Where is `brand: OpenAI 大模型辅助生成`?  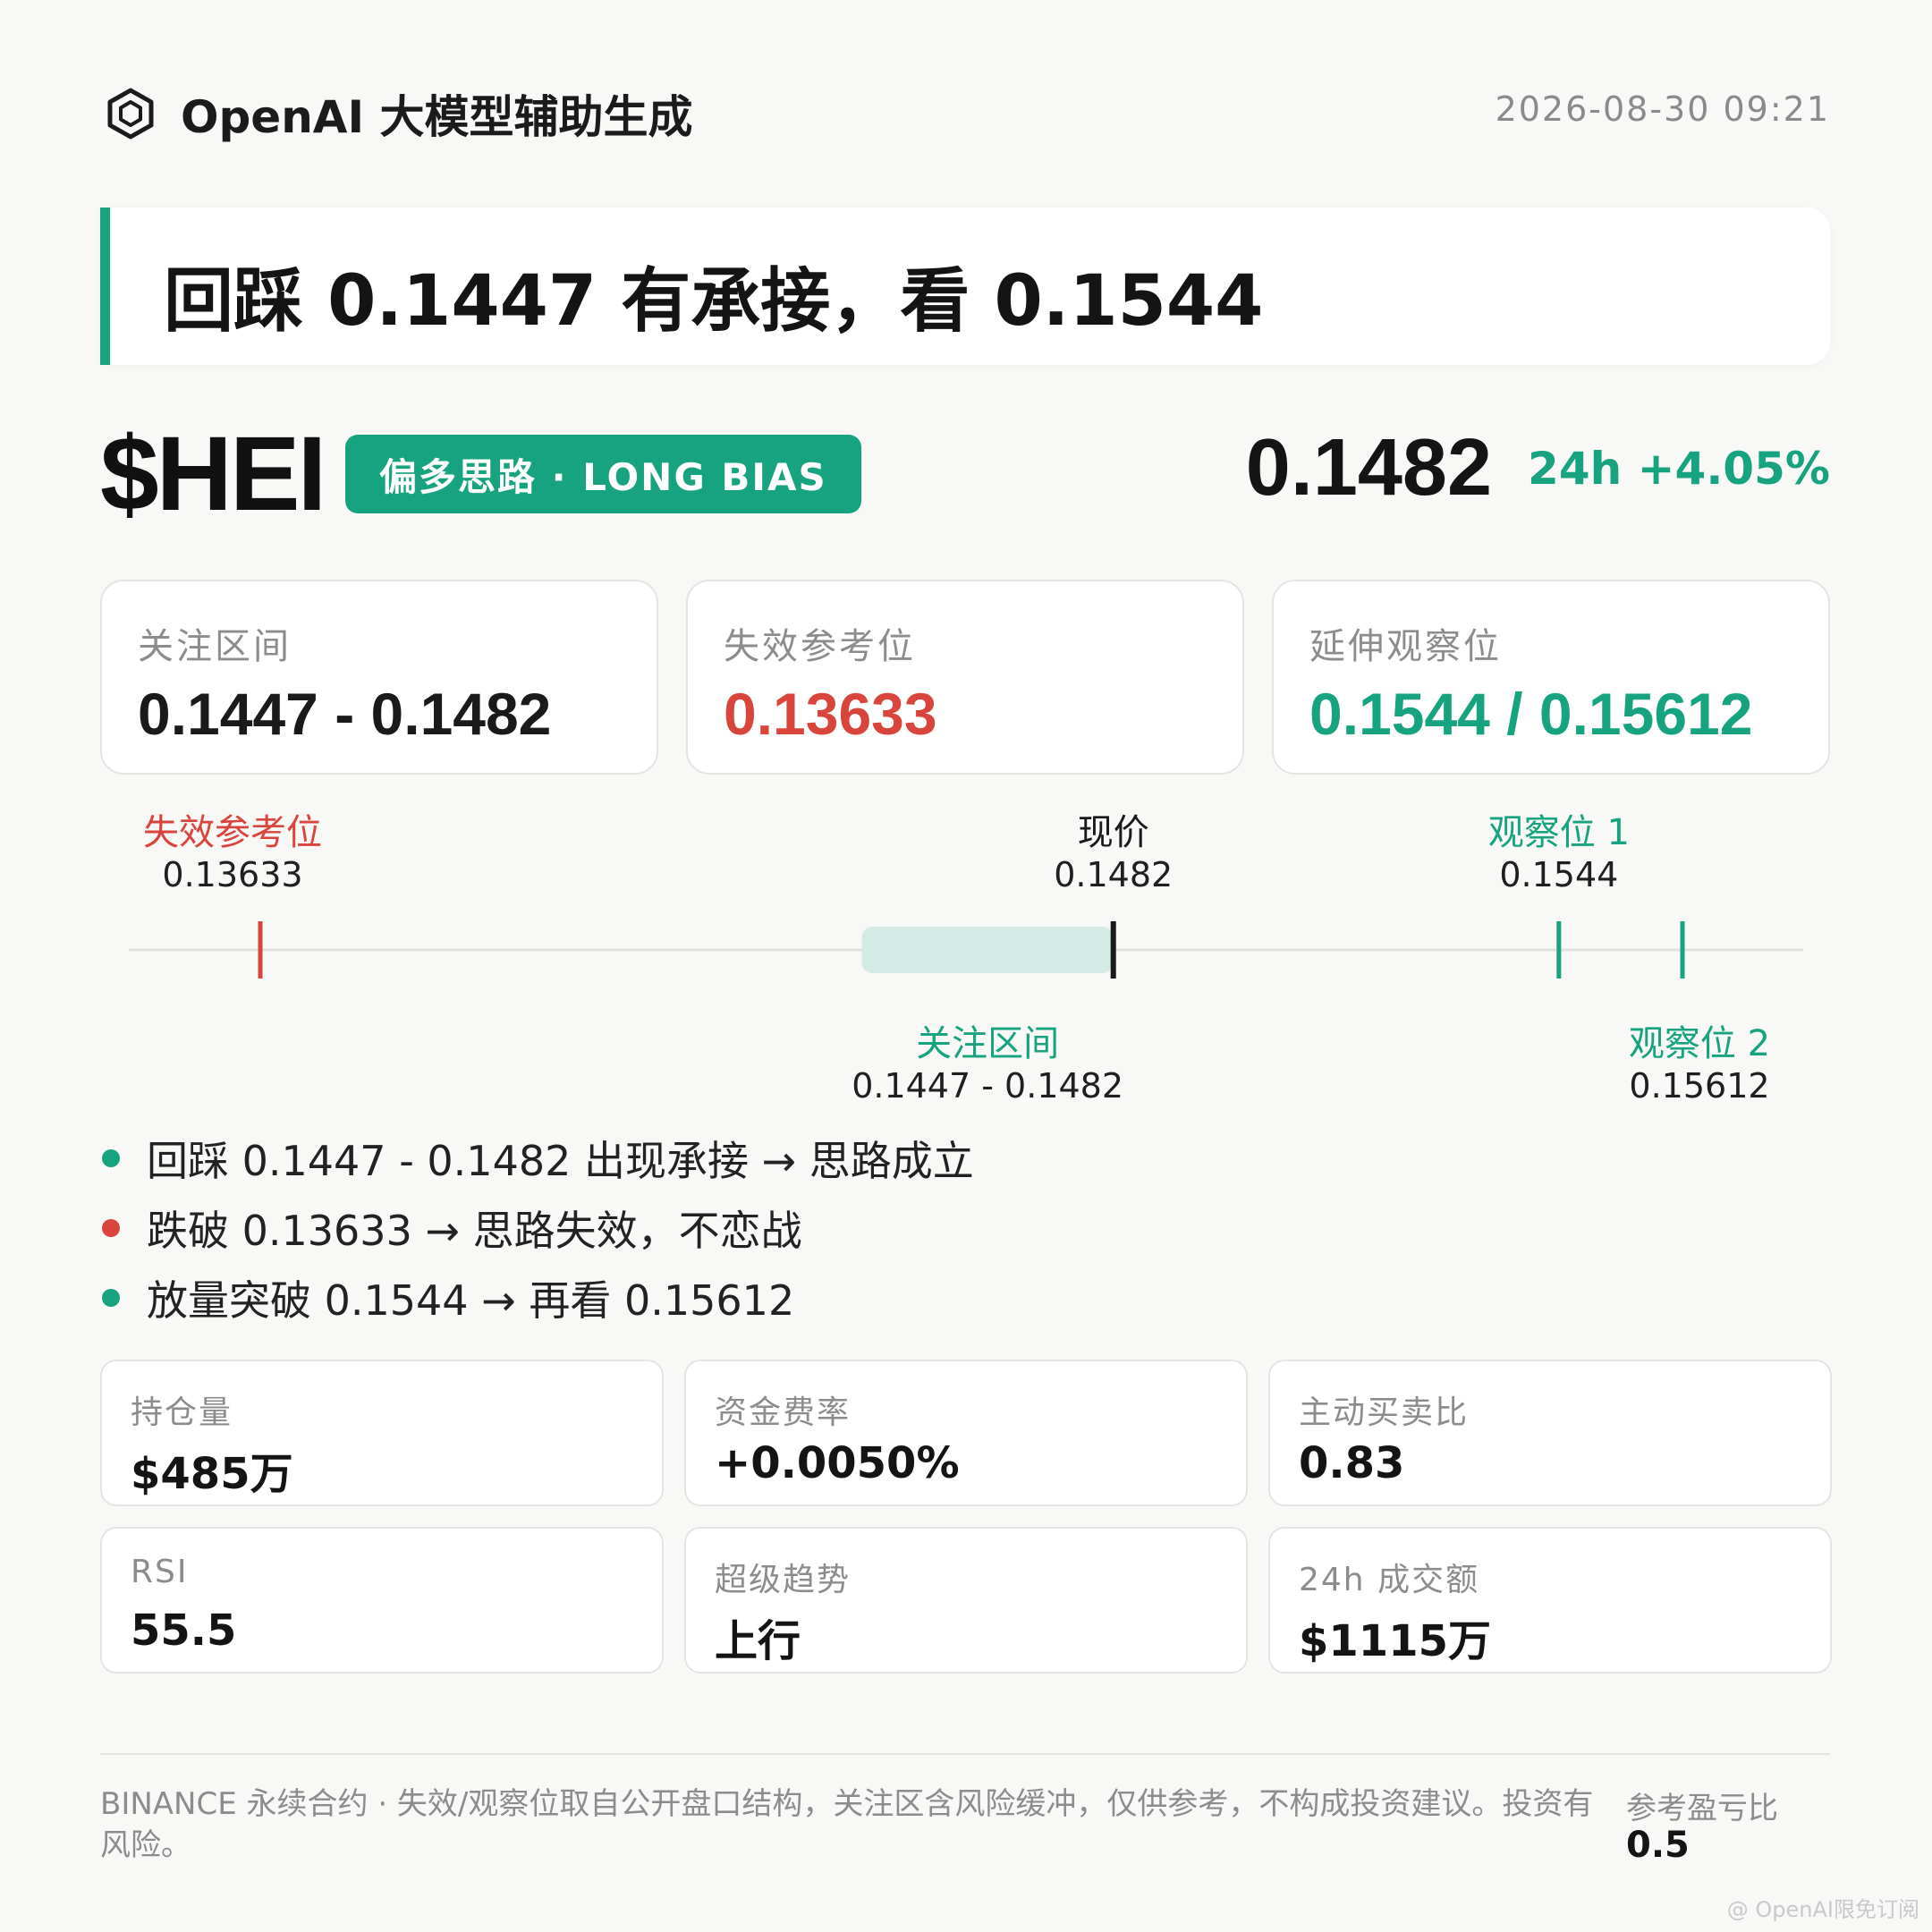
brand: OpenAI 大模型辅助生成 is located at coordinates (398, 113).